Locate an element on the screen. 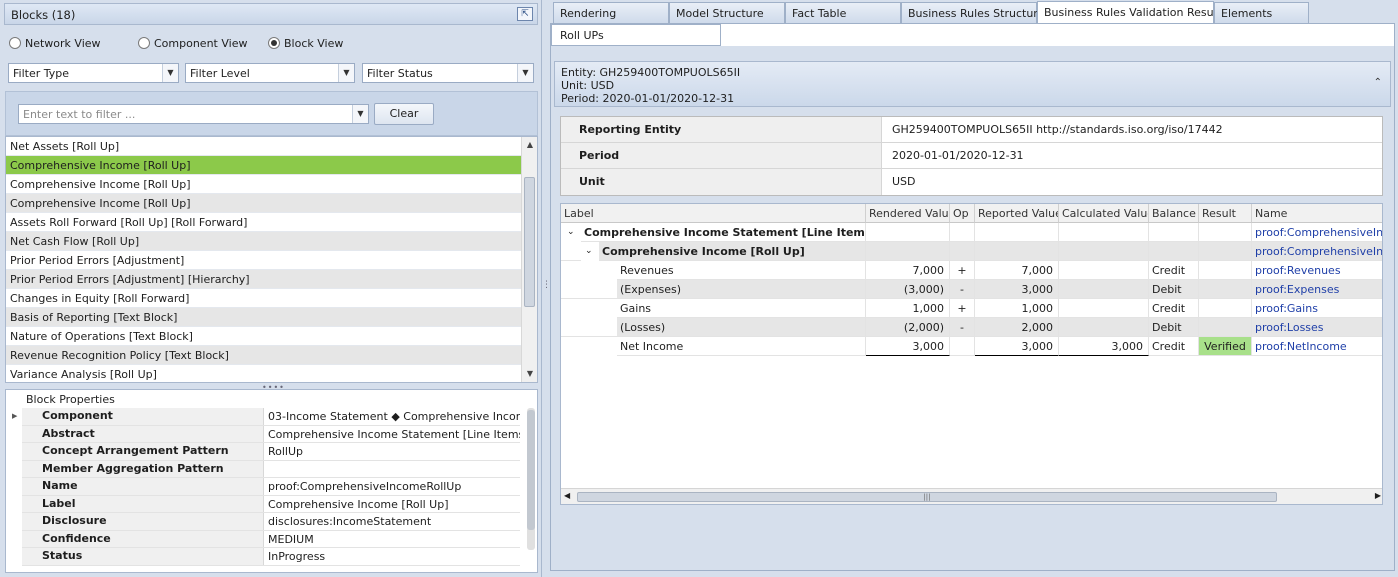 Image resolution: width=1398 pixels, height=577 pixels. column-header-reported-value: Reported Value is located at coordinates (1017, 213).